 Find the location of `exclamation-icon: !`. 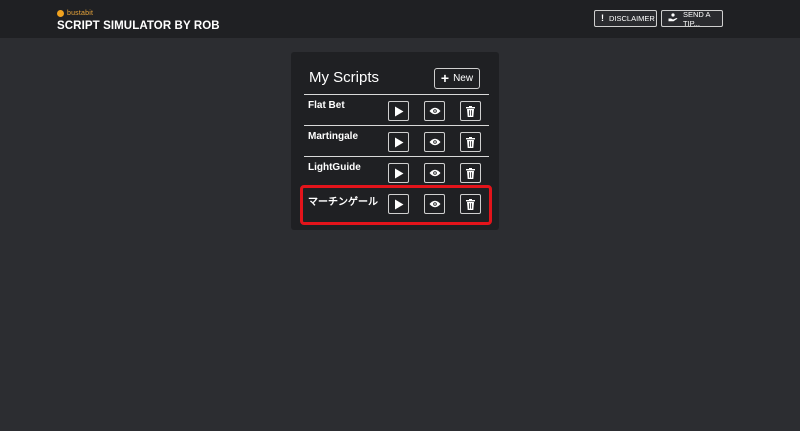

exclamation-icon: ! is located at coordinates (602, 18).